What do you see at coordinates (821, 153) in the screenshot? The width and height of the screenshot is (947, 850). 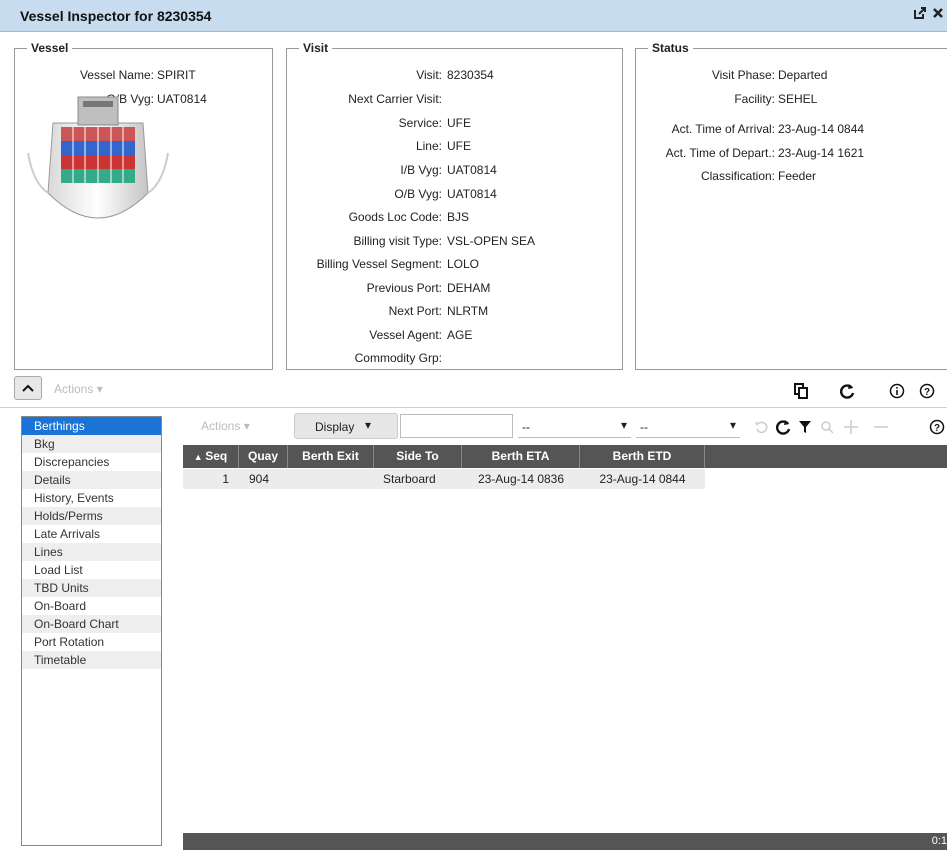 I see `status-field-value: 23-Aug-14 1621` at bounding box center [821, 153].